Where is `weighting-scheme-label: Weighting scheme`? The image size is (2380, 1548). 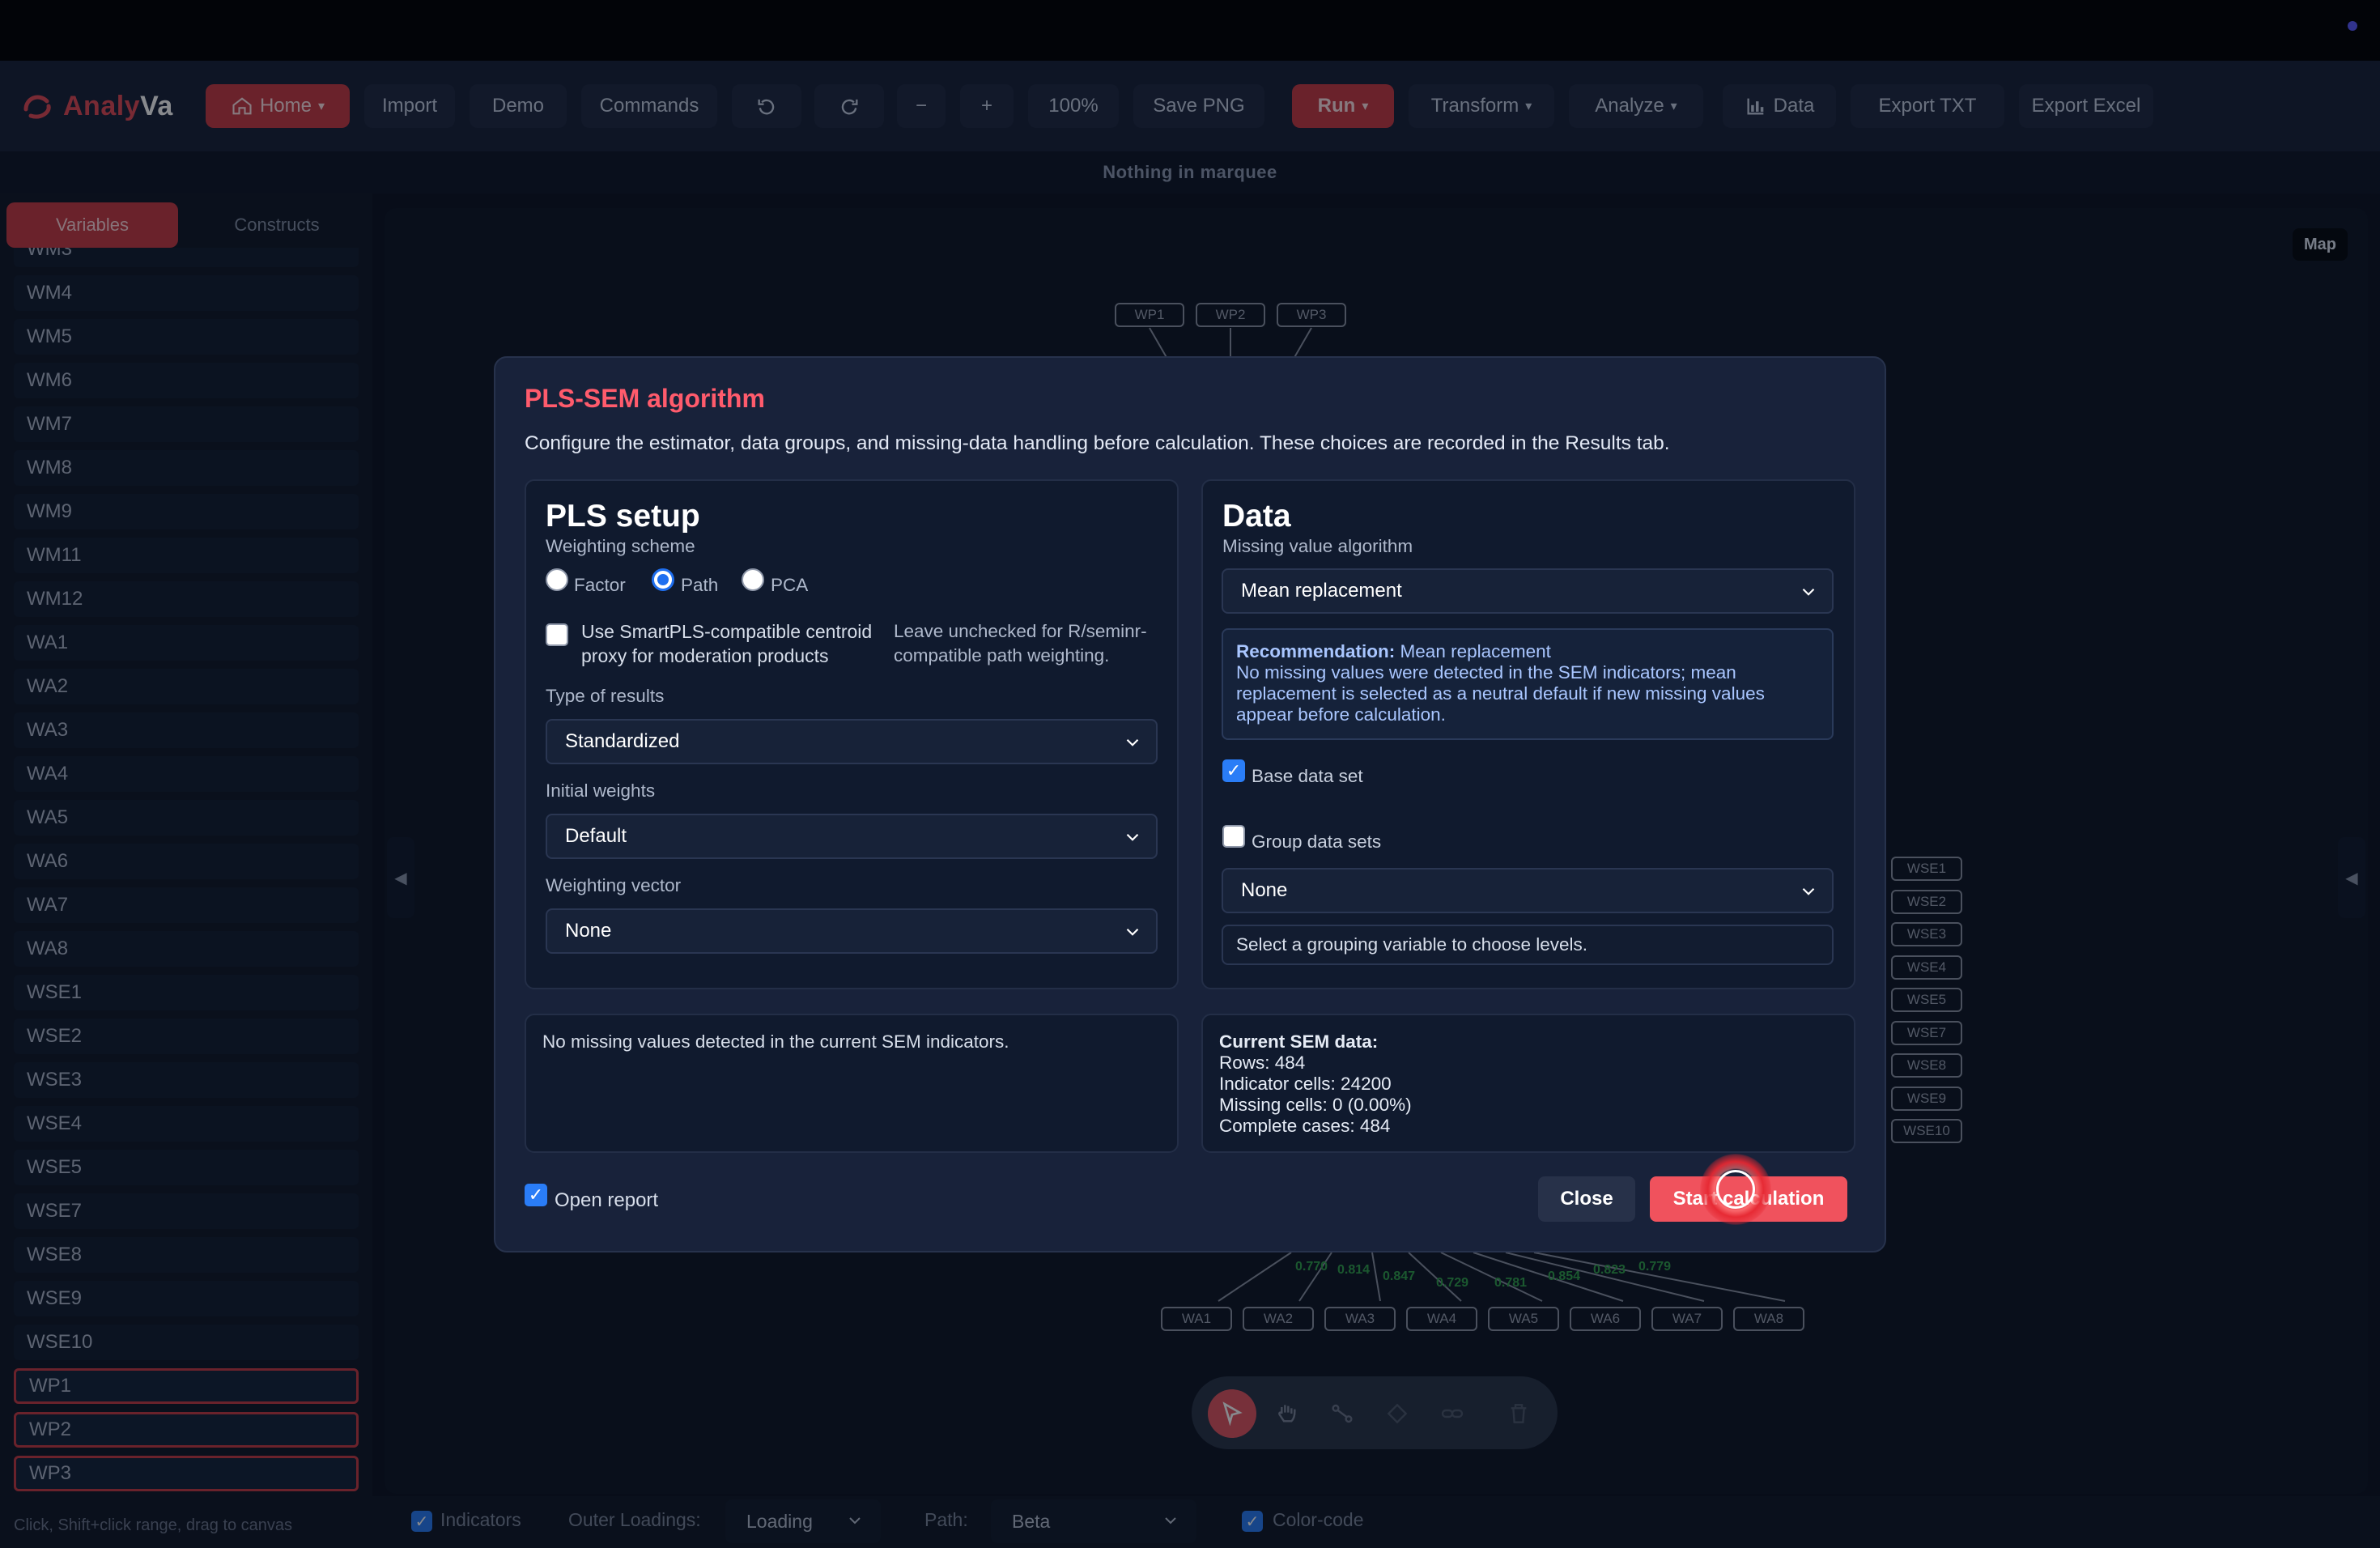
weighting-scheme-label: Weighting scheme is located at coordinates (620, 546).